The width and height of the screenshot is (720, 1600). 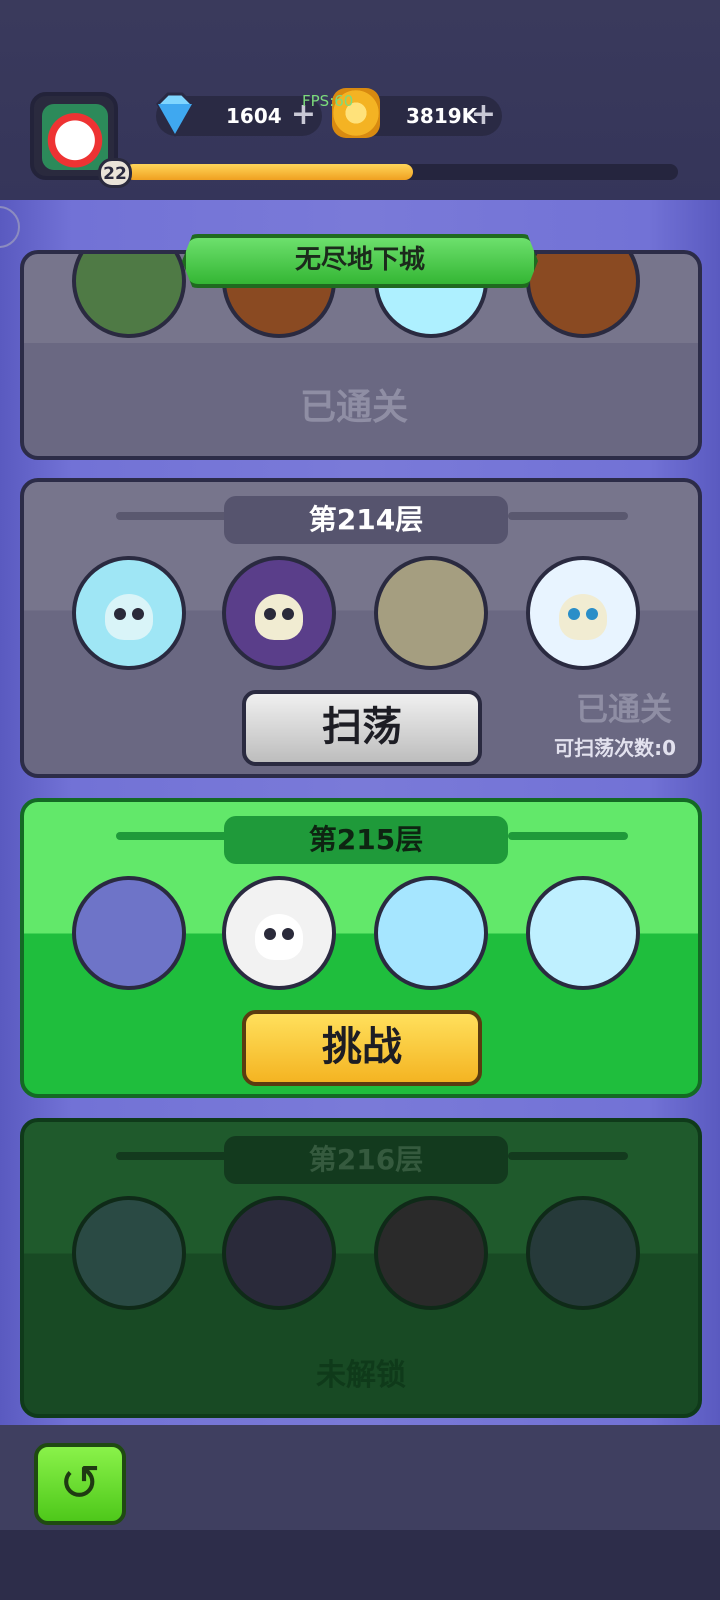 I want to click on floor-label: 第216层, so click(x=366, y=1160).